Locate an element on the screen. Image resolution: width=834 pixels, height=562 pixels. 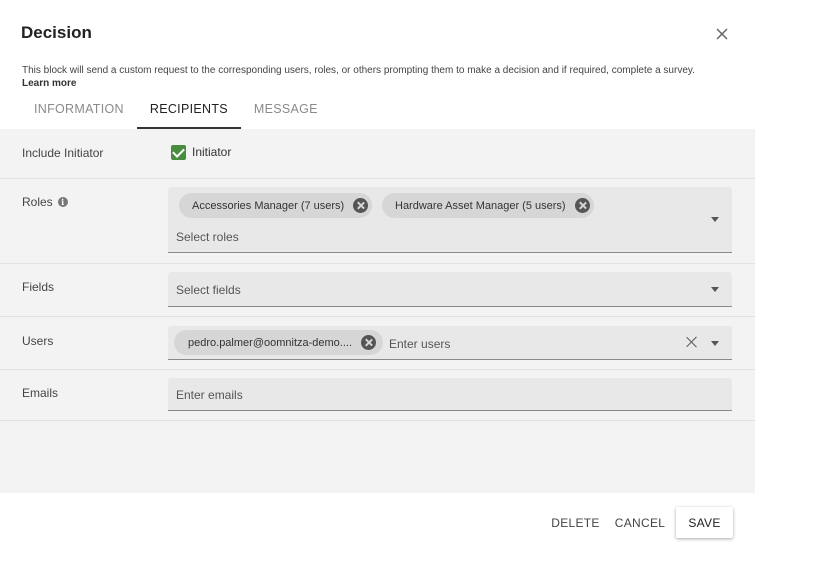
tab-message: MESSAGE is located at coordinates (286, 111).